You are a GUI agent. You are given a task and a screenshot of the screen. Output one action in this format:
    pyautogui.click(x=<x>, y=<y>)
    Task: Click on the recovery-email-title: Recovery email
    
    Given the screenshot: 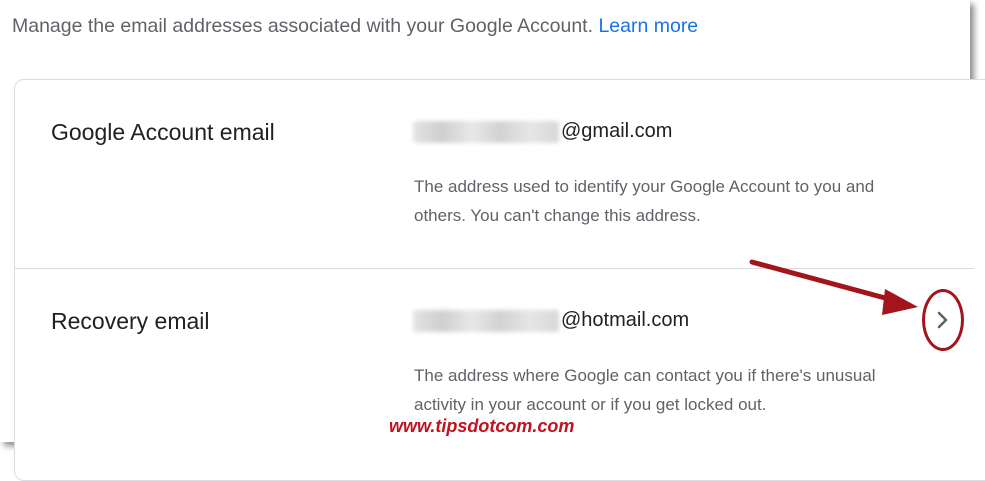 What is the action you would take?
    pyautogui.click(x=130, y=321)
    